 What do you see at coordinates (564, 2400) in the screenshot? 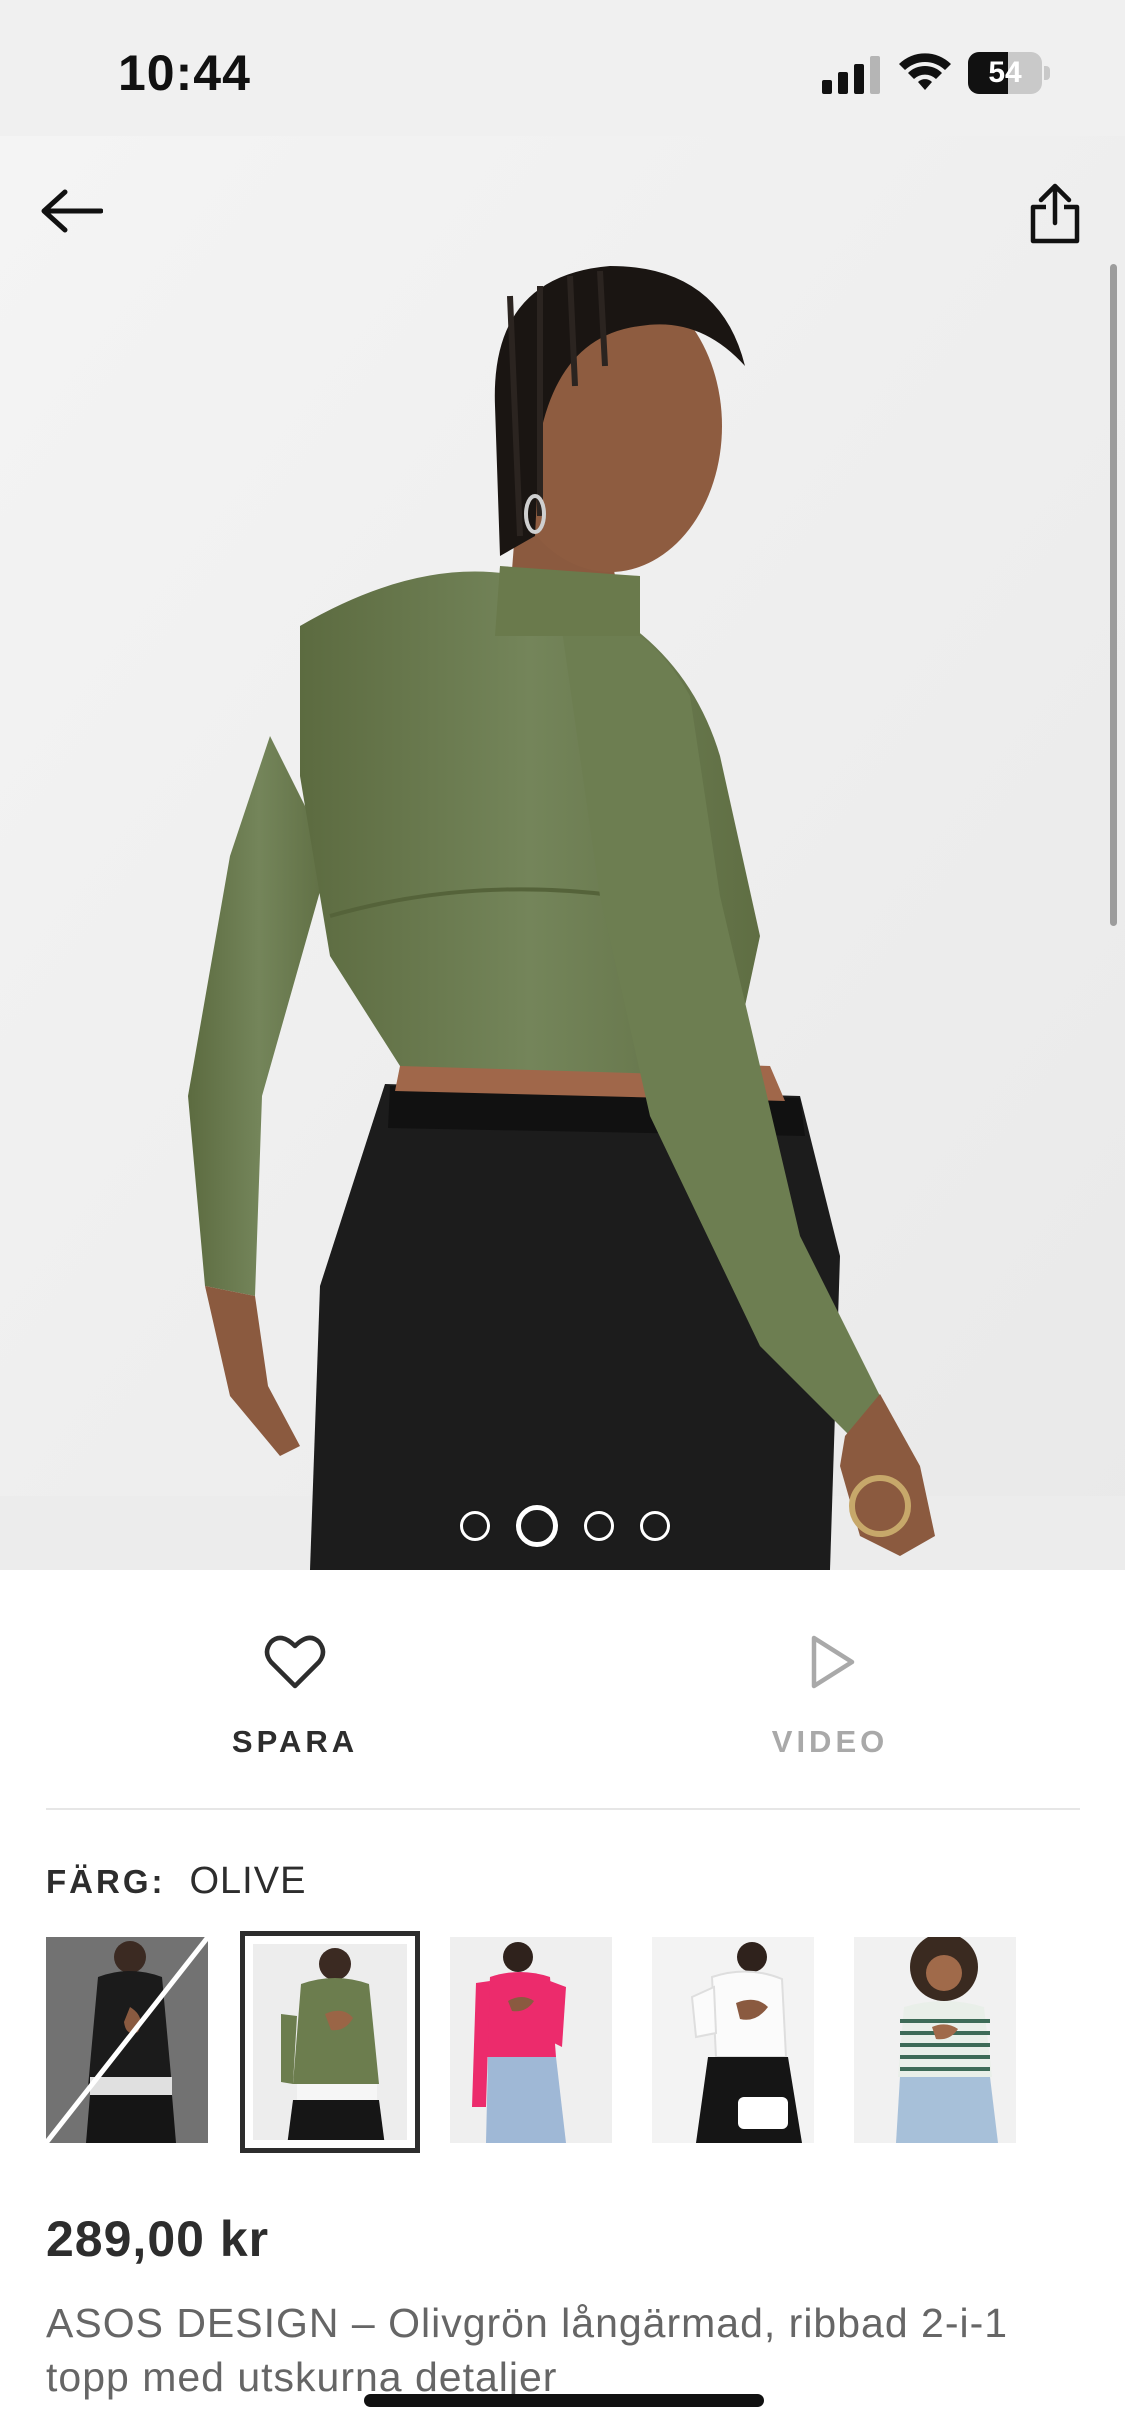
I see `home-indicator` at bounding box center [564, 2400].